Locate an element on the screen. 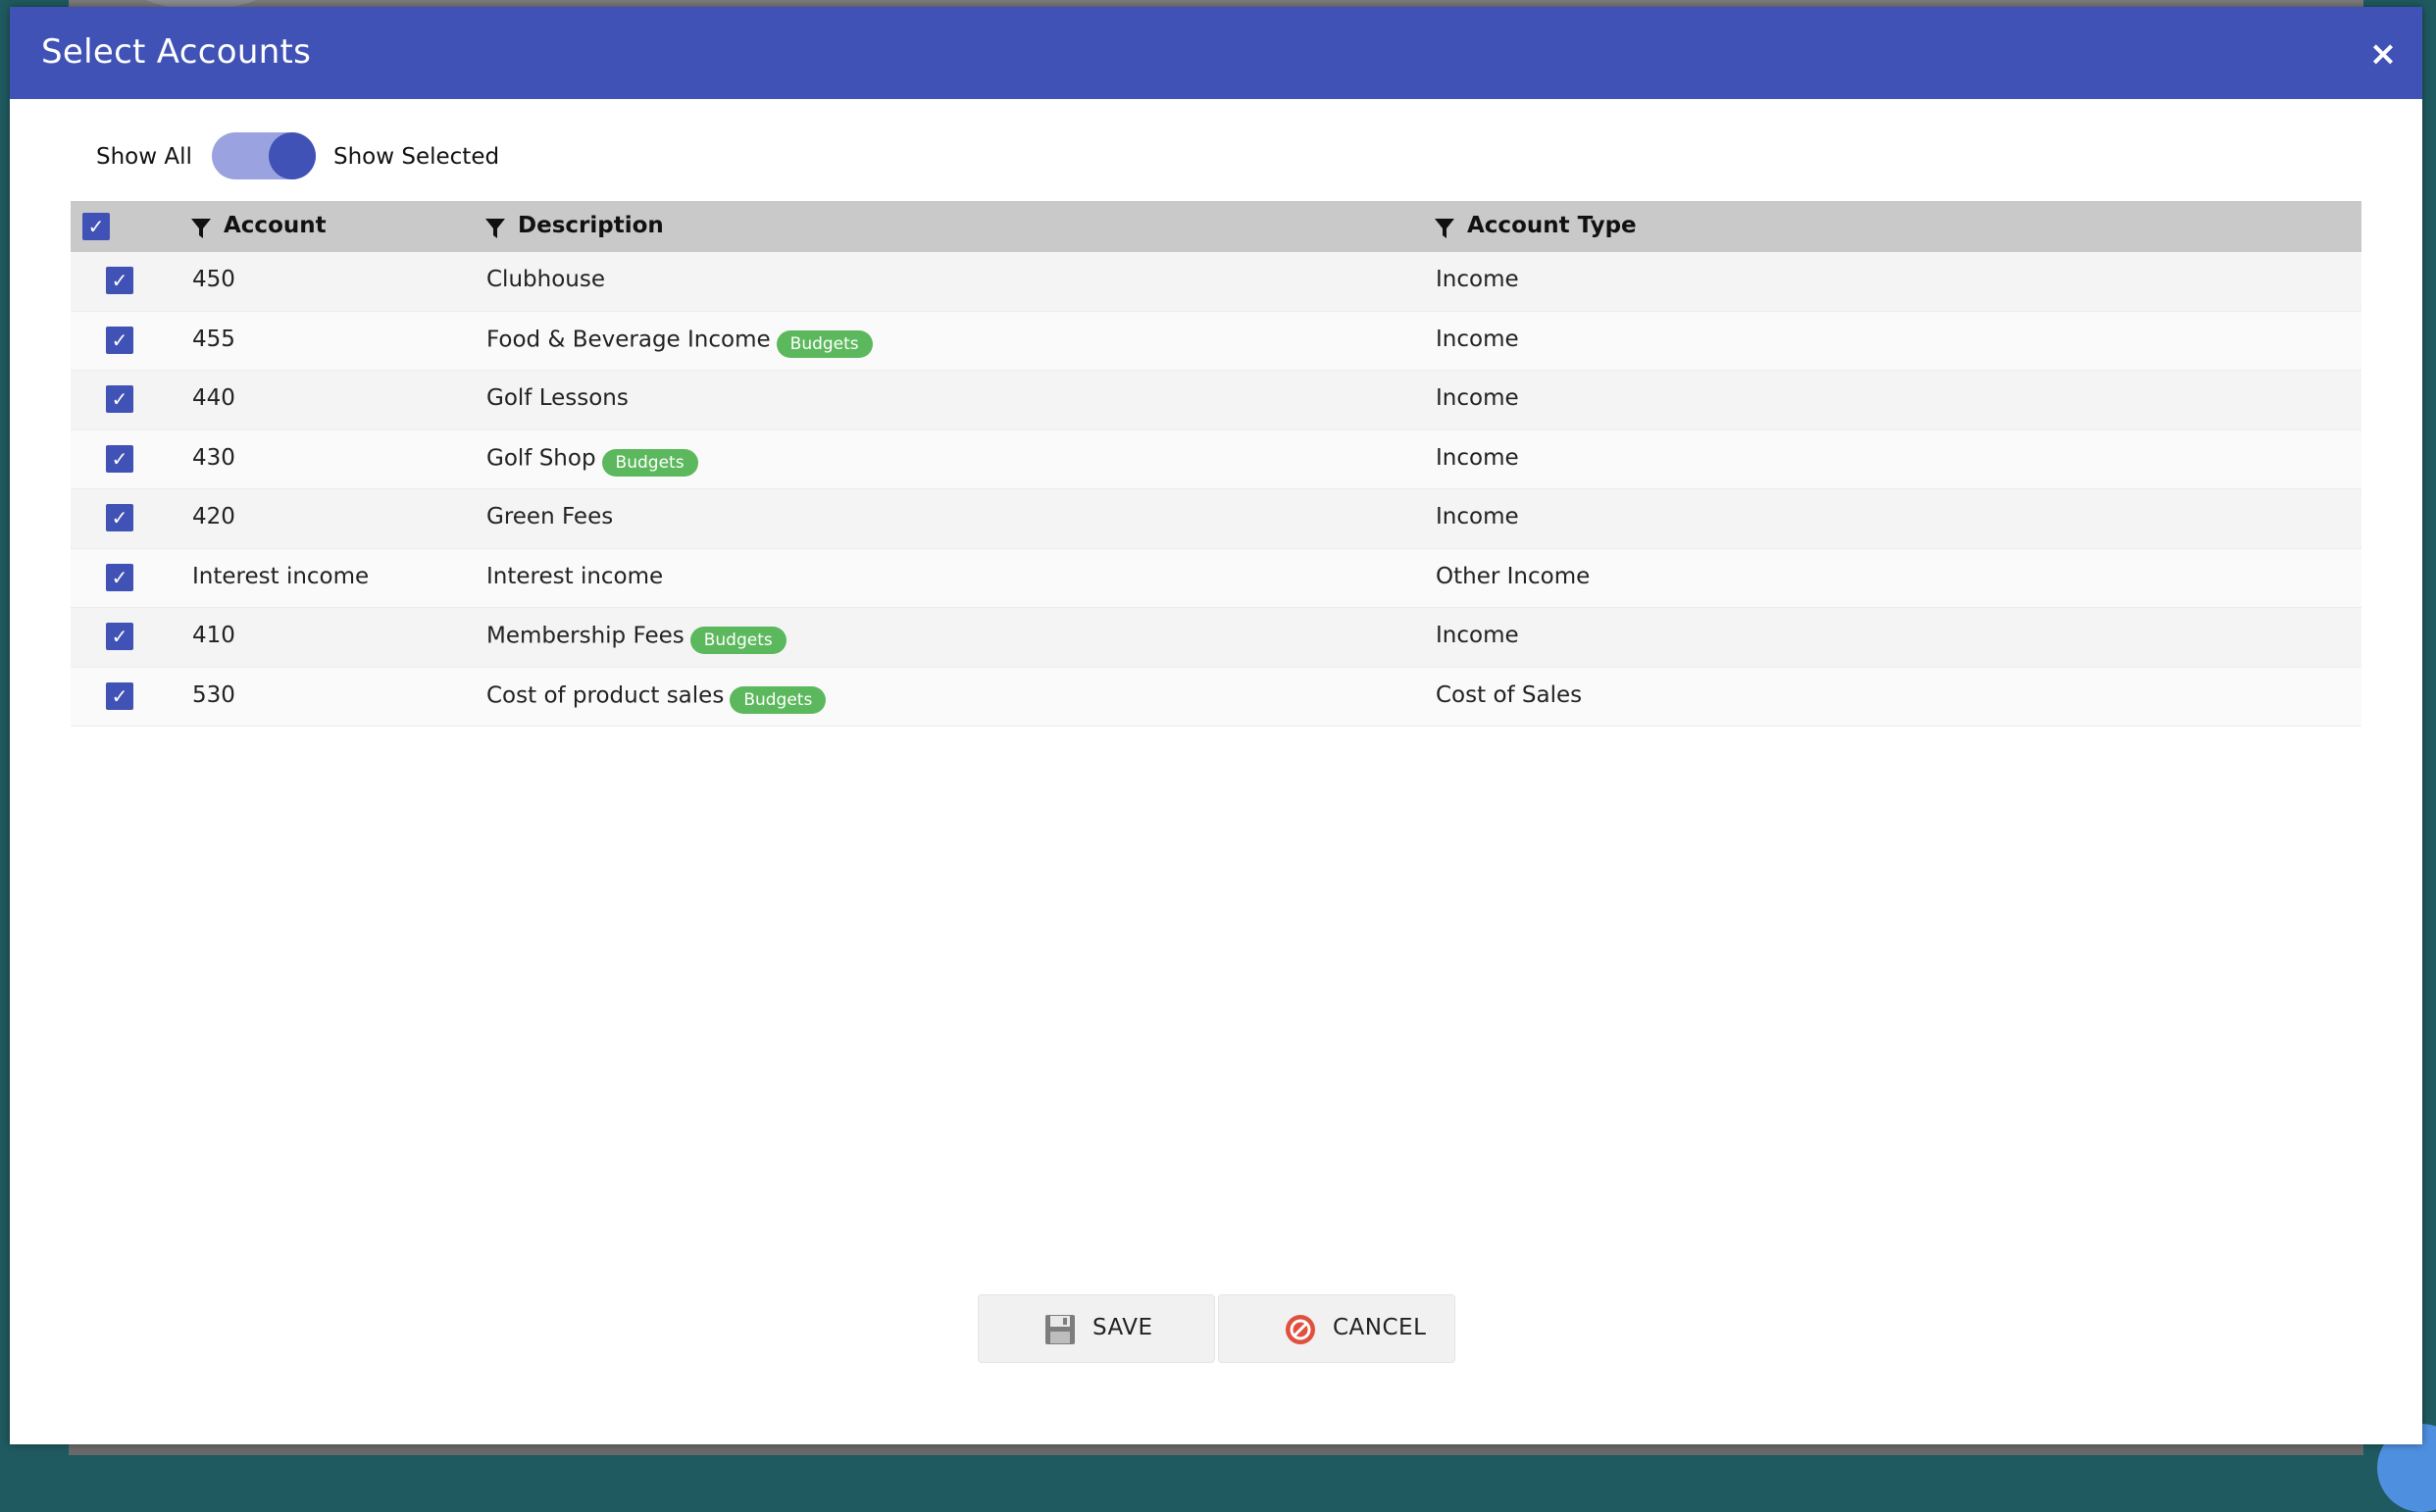 The width and height of the screenshot is (2436, 1512). description-cell: Green Fees is located at coordinates (549, 516).